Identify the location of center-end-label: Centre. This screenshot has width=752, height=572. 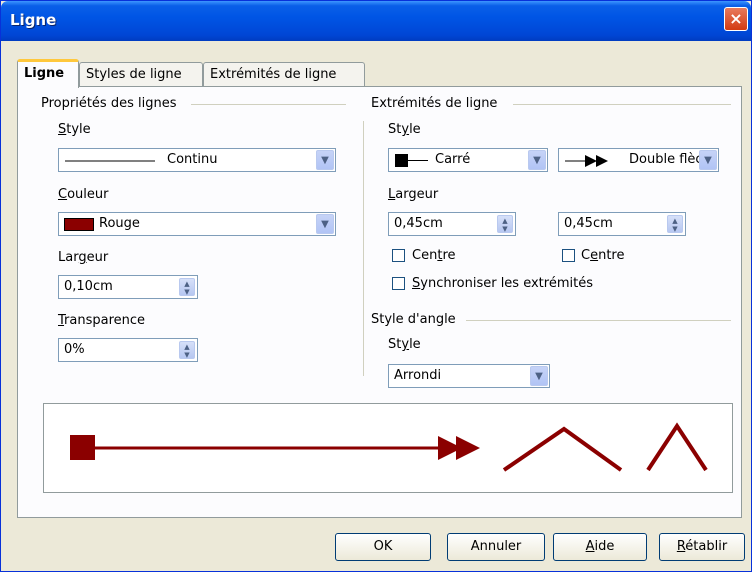
(603, 255).